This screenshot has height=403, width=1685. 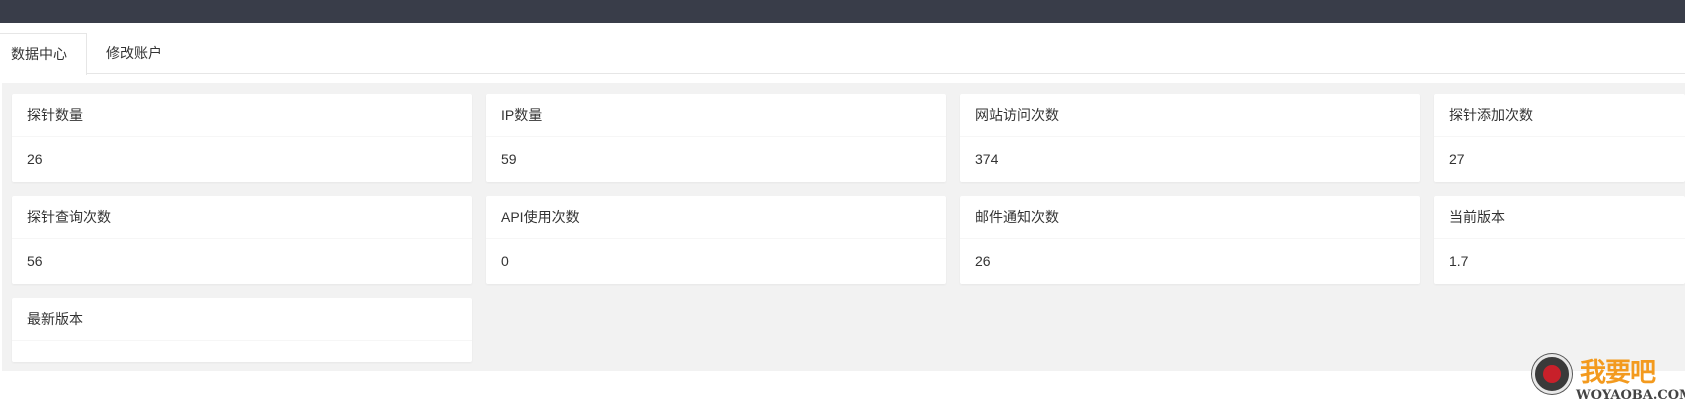 I want to click on stat-card-value: 0, so click(x=505, y=261).